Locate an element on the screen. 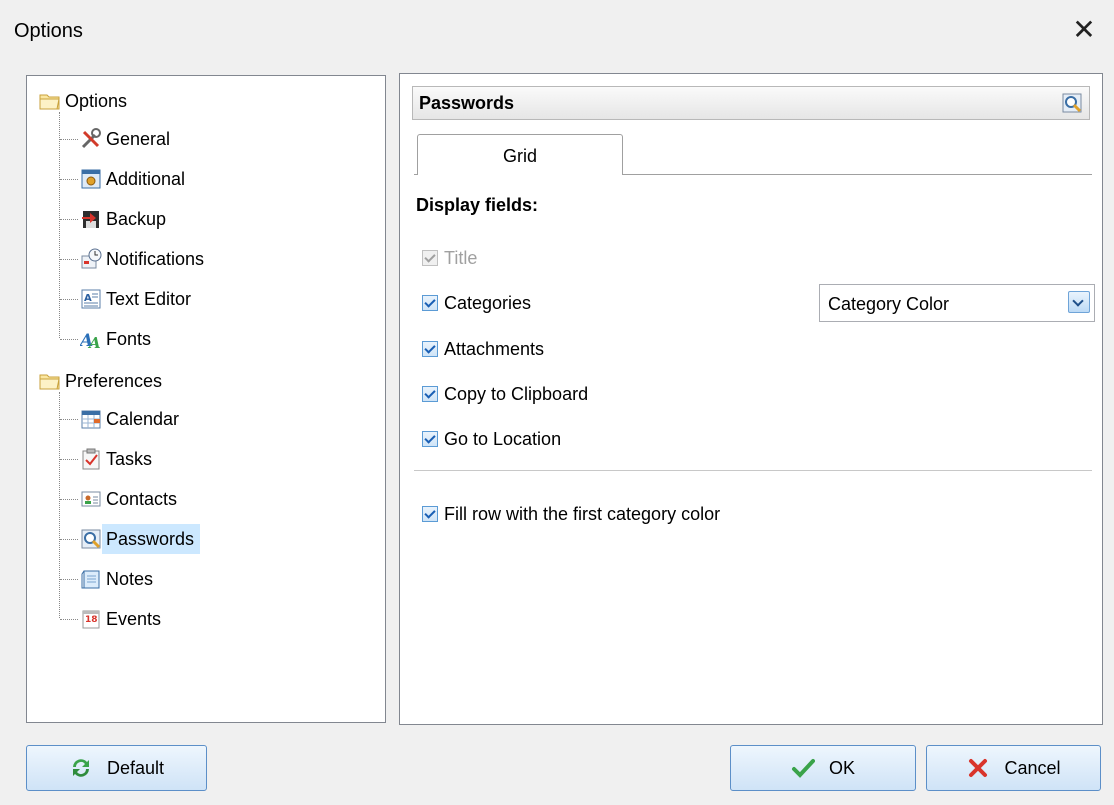  fonts-icon: AA is located at coordinates (90, 340).